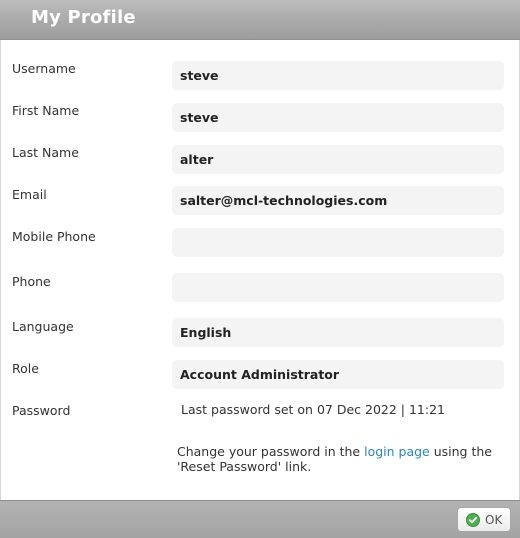 The image size is (520, 538). What do you see at coordinates (44, 68) in the screenshot?
I see `username-label: Username` at bounding box center [44, 68].